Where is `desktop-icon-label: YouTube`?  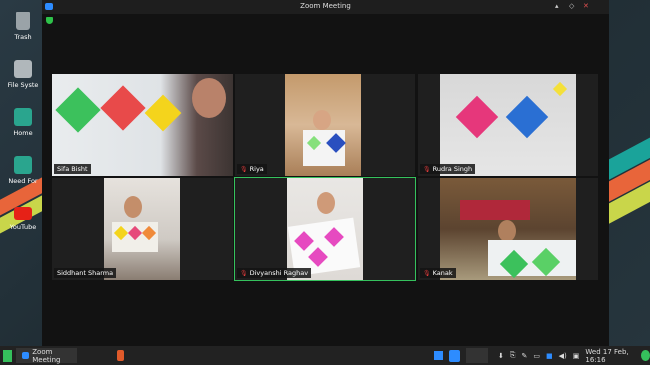 desktop-icon-label: YouTube is located at coordinates (23, 227).